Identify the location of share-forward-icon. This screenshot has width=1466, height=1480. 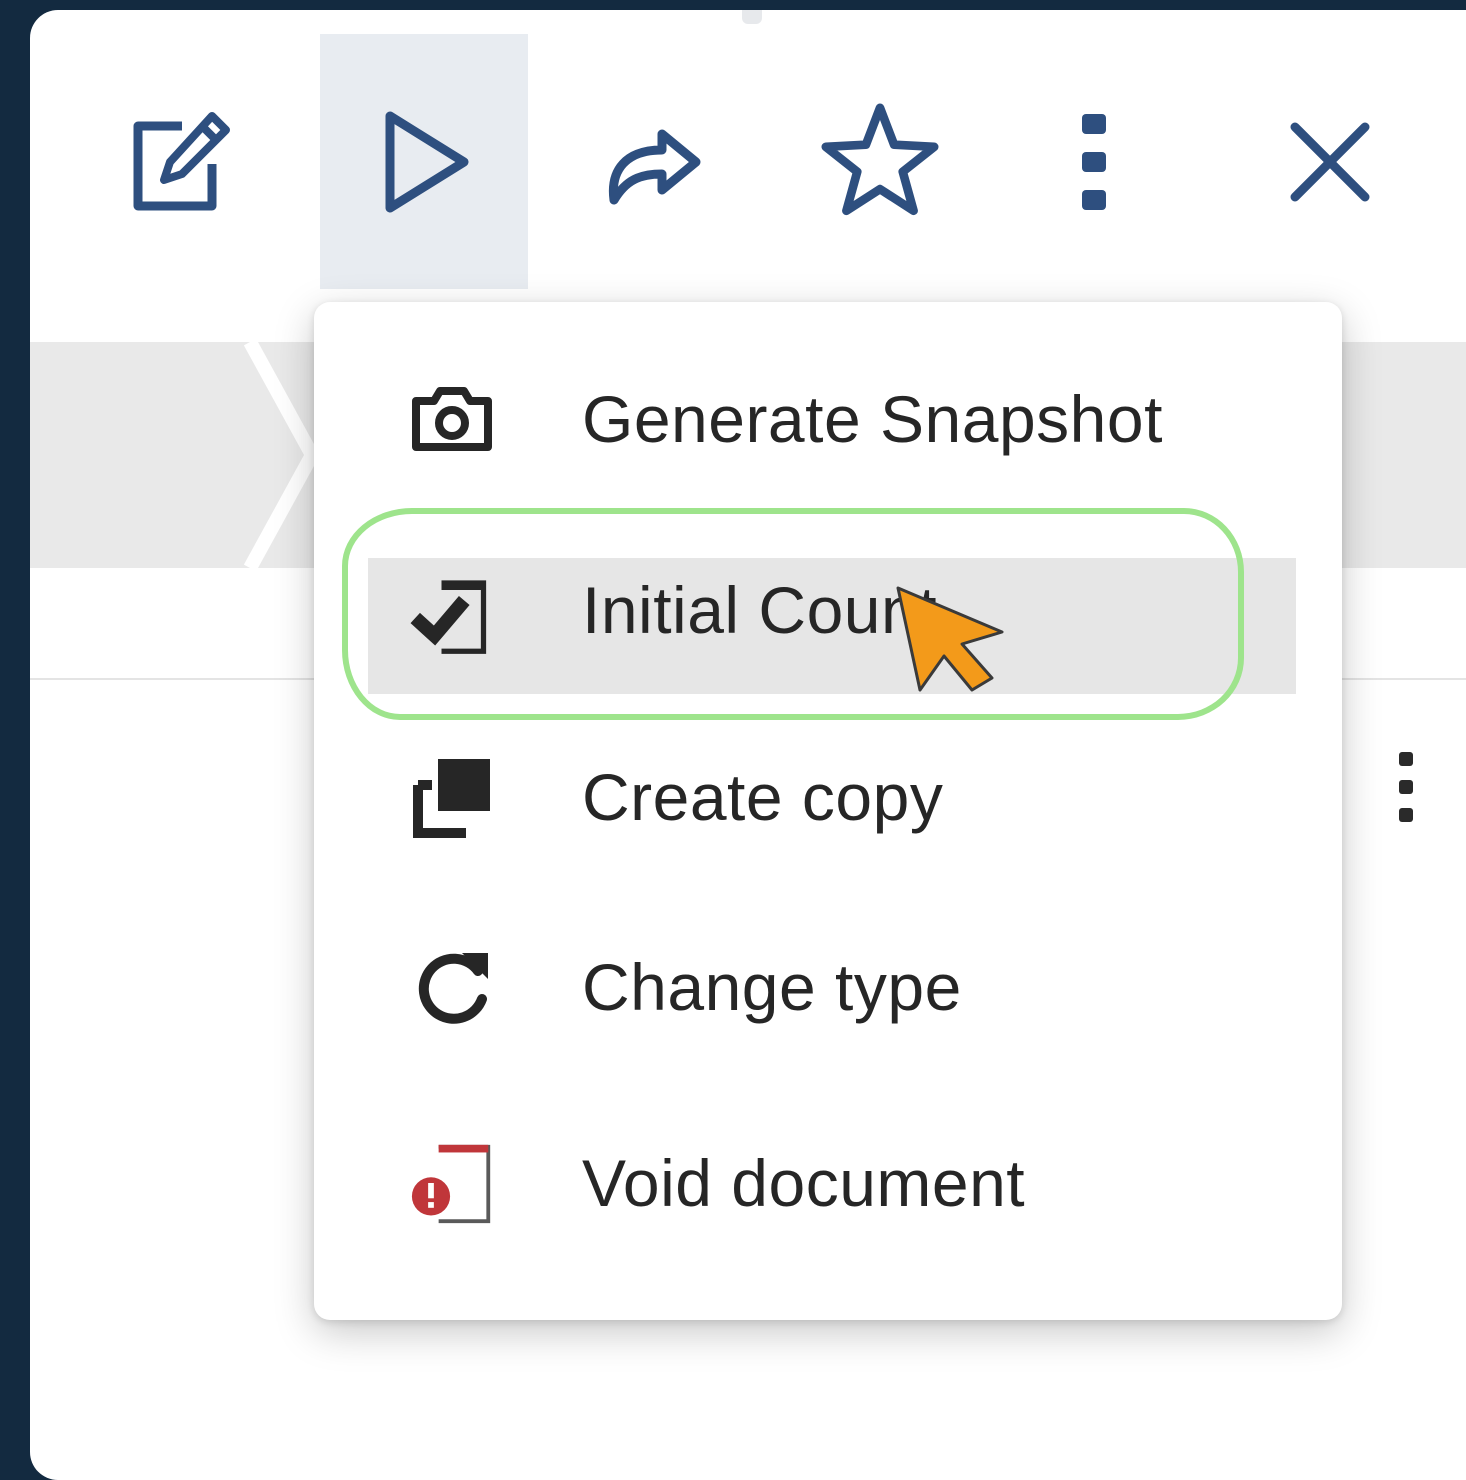
(654, 166).